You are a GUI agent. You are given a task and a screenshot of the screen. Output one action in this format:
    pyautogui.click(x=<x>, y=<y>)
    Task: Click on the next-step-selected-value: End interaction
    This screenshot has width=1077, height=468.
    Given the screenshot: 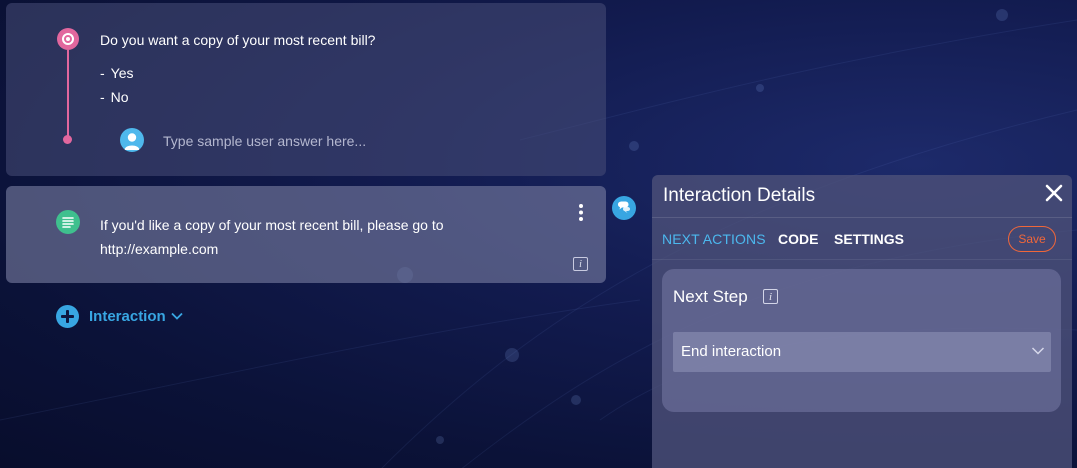 What is the action you would take?
    pyautogui.click(x=731, y=351)
    